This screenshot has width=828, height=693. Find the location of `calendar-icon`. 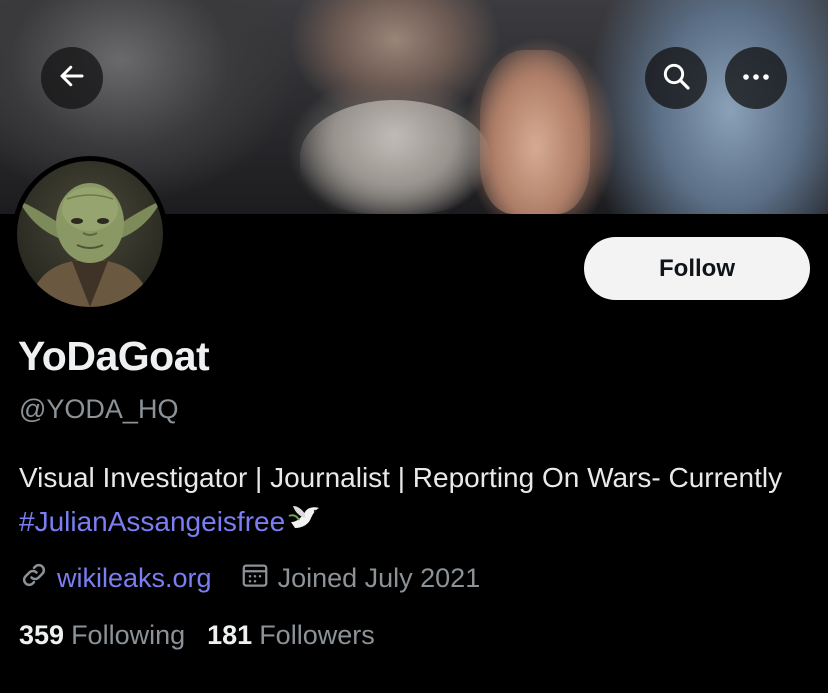

calendar-icon is located at coordinates (255, 578).